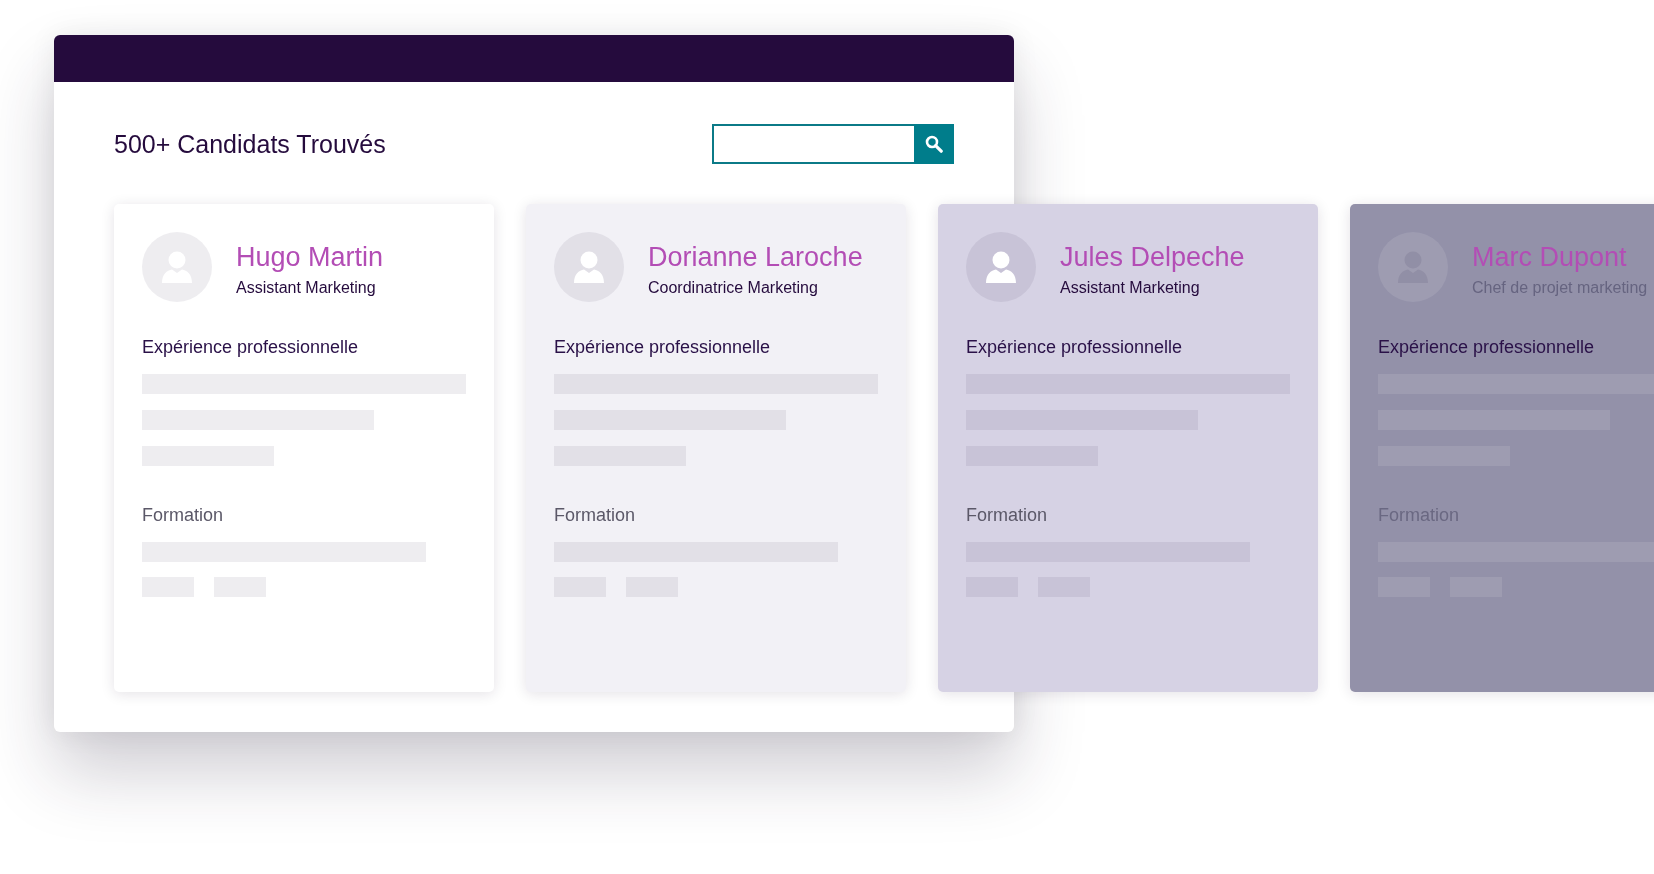 The height and width of the screenshot is (874, 1654). What do you see at coordinates (1152, 257) in the screenshot?
I see `candidate-name: Jules Delpeche` at bounding box center [1152, 257].